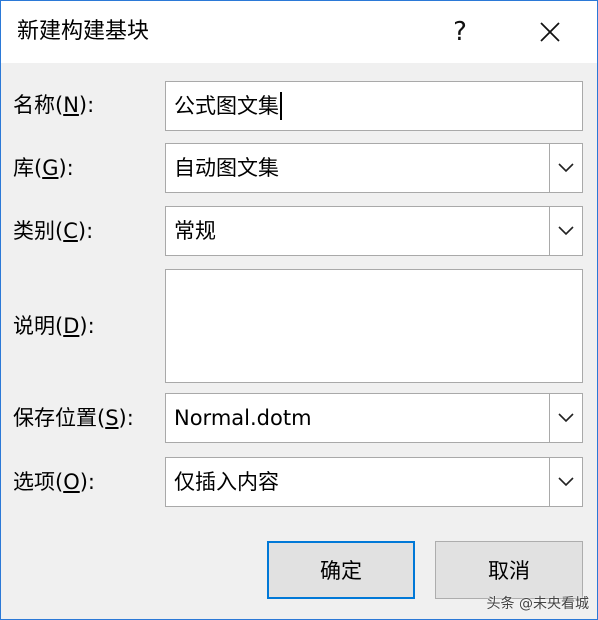 Image resolution: width=598 pixels, height=620 pixels. I want to click on options-select: 仅插入内容, so click(374, 482).